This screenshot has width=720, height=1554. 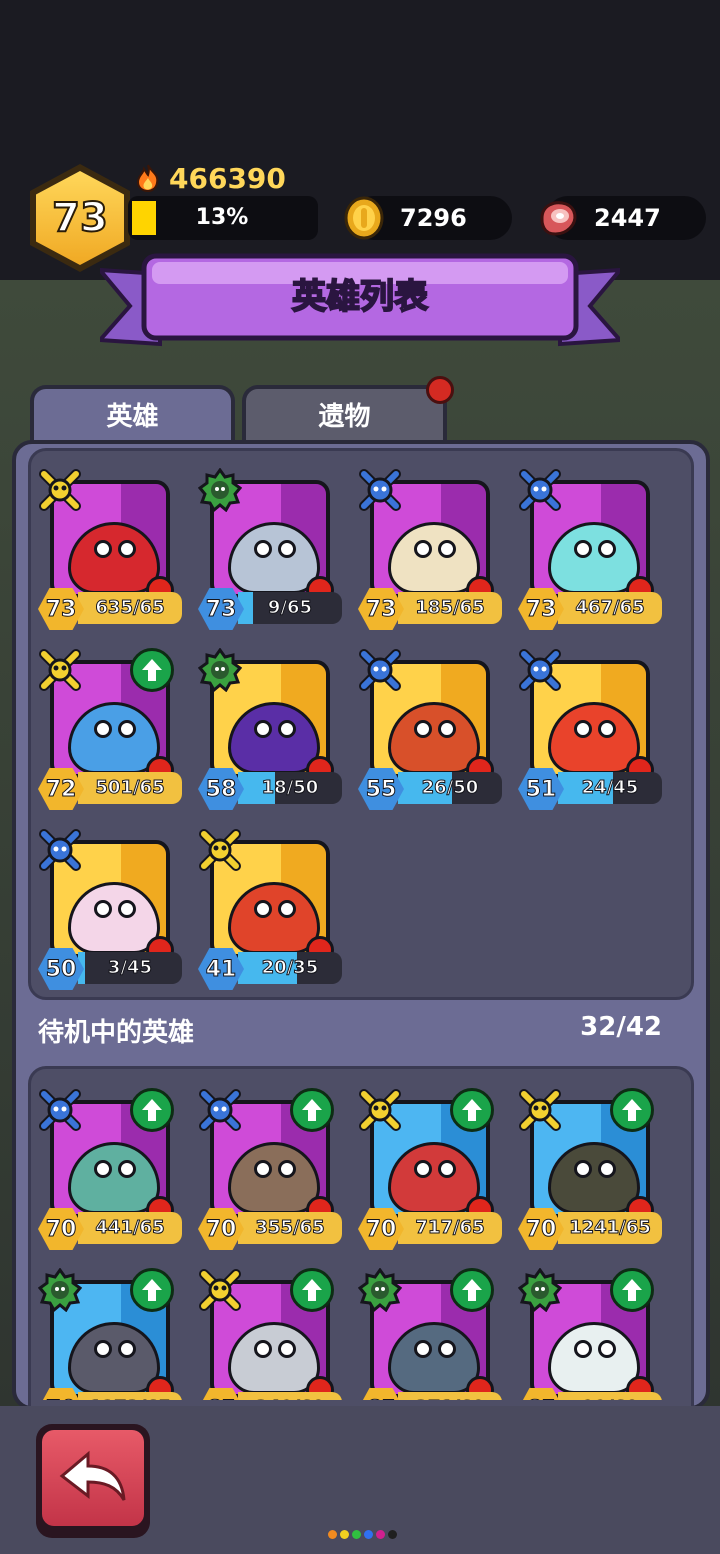 I want to click on hero-card: 355/65 70, so click(x=270, y=1169).